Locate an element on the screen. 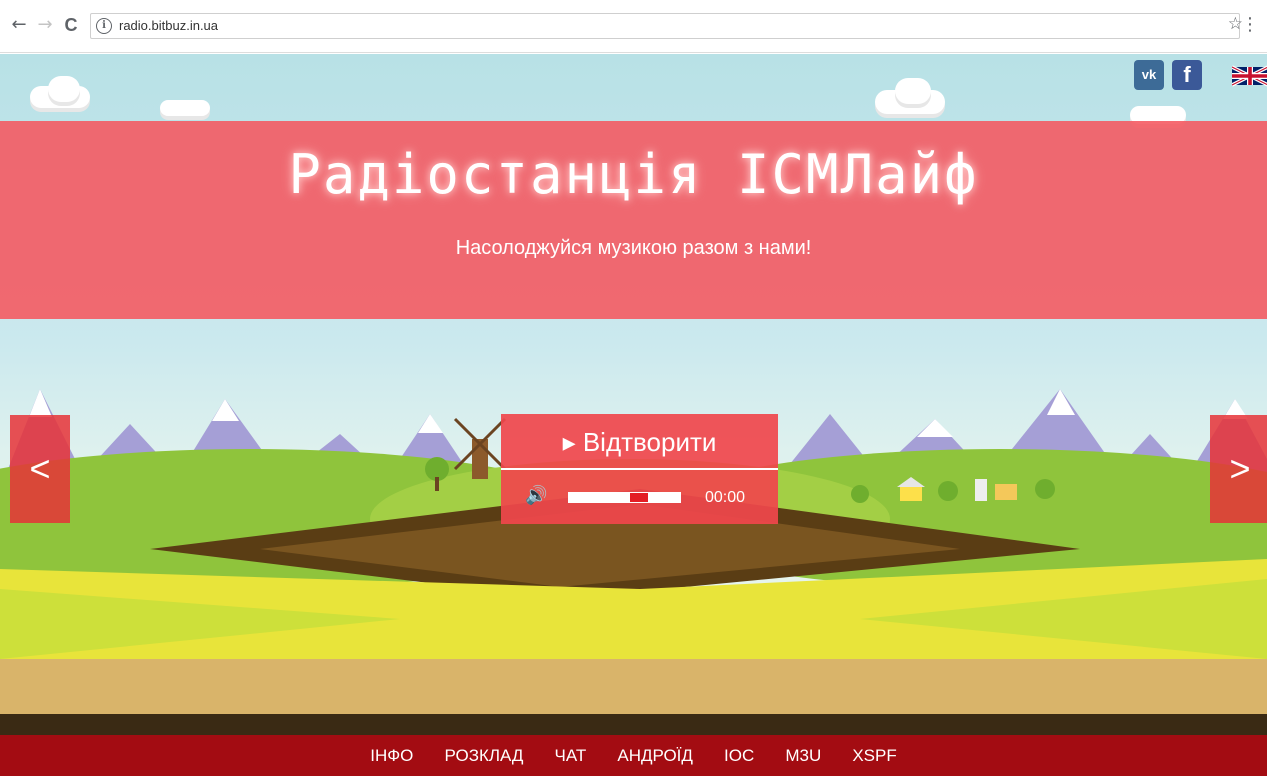  footer-link-info: ІНФО is located at coordinates (391, 755).